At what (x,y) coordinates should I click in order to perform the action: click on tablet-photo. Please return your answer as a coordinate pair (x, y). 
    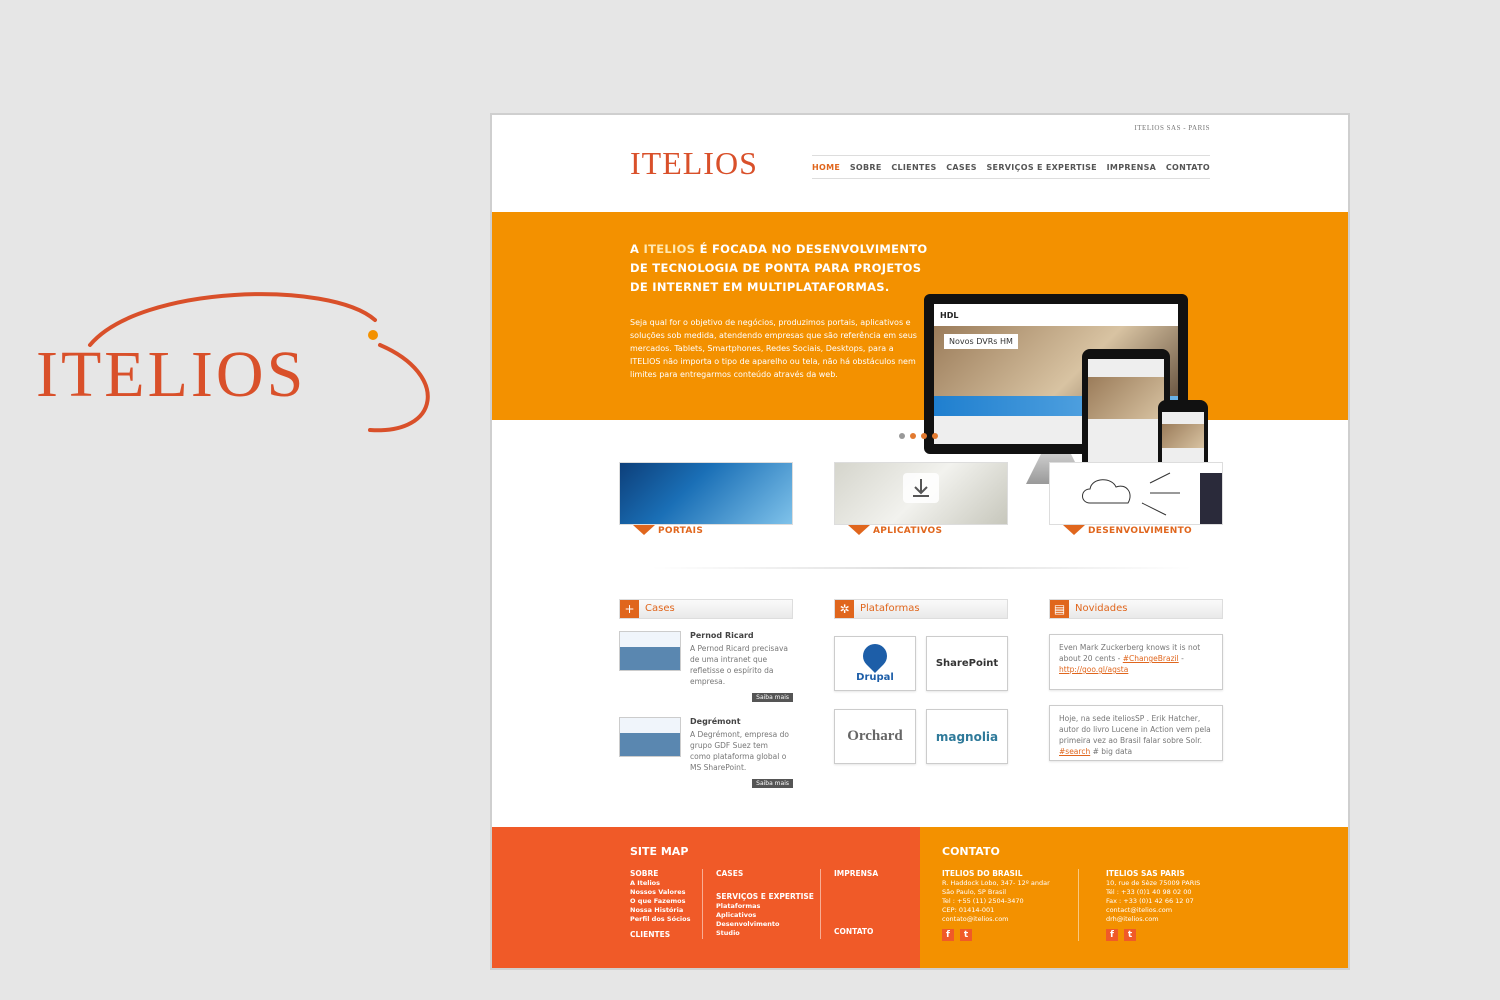
    Looking at the image, I should click on (1126, 398).